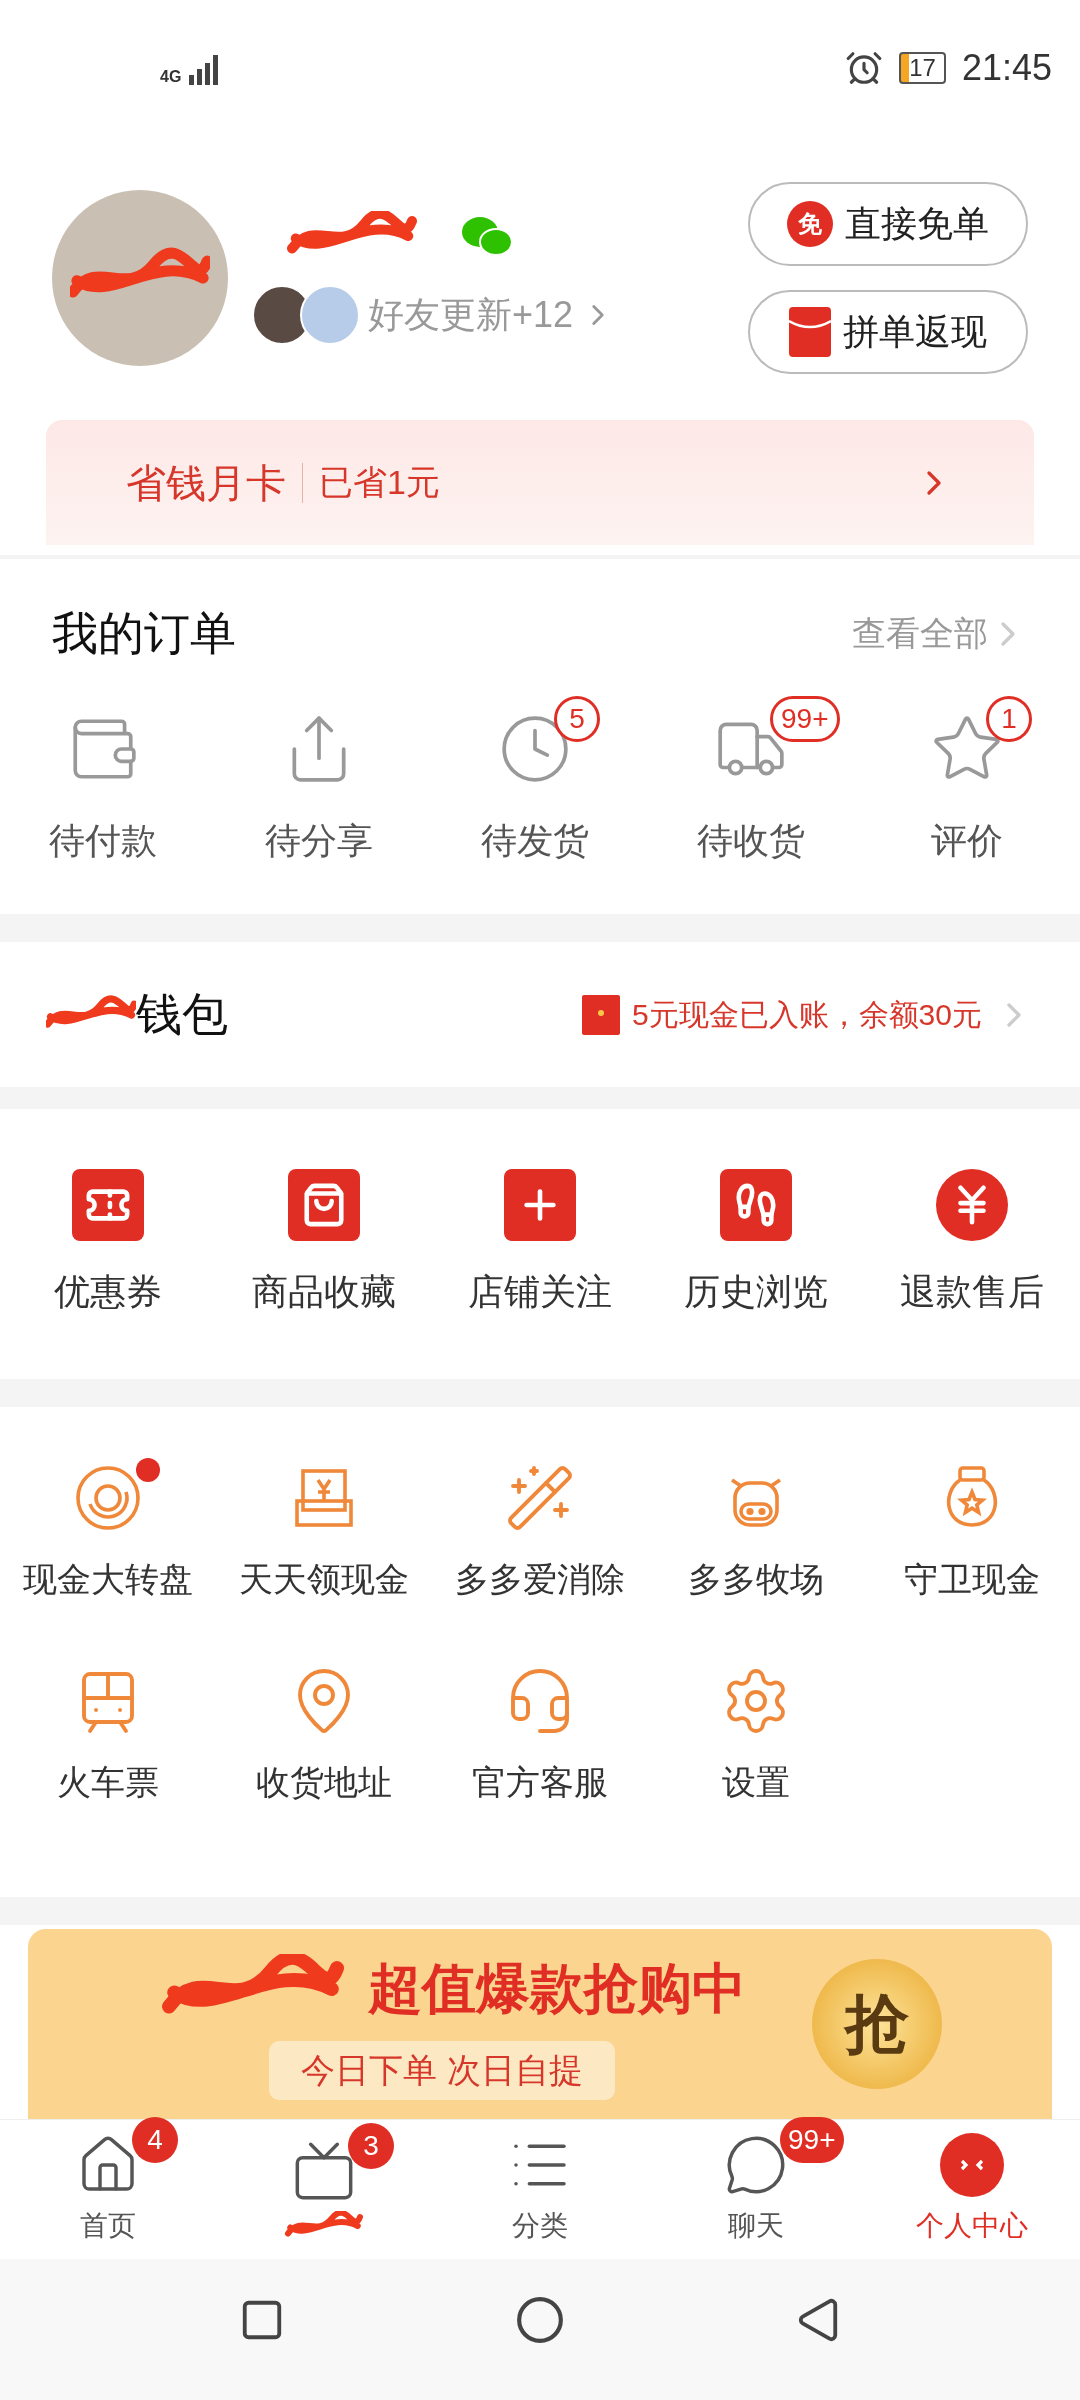 The image size is (1080, 2400). I want to click on smile-face-icon, so click(972, 2164).